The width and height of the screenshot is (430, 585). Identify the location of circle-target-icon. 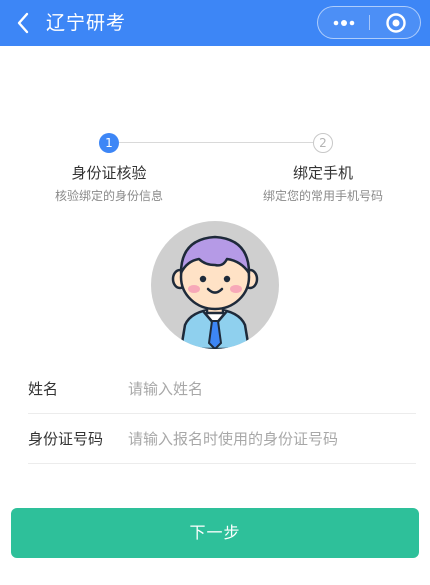
(395, 22).